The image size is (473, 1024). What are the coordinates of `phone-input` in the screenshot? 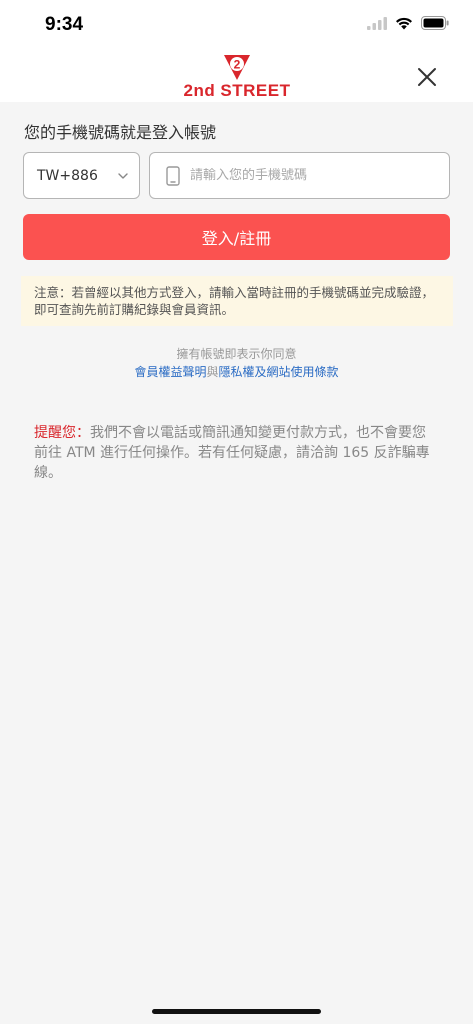 It's located at (310, 175).